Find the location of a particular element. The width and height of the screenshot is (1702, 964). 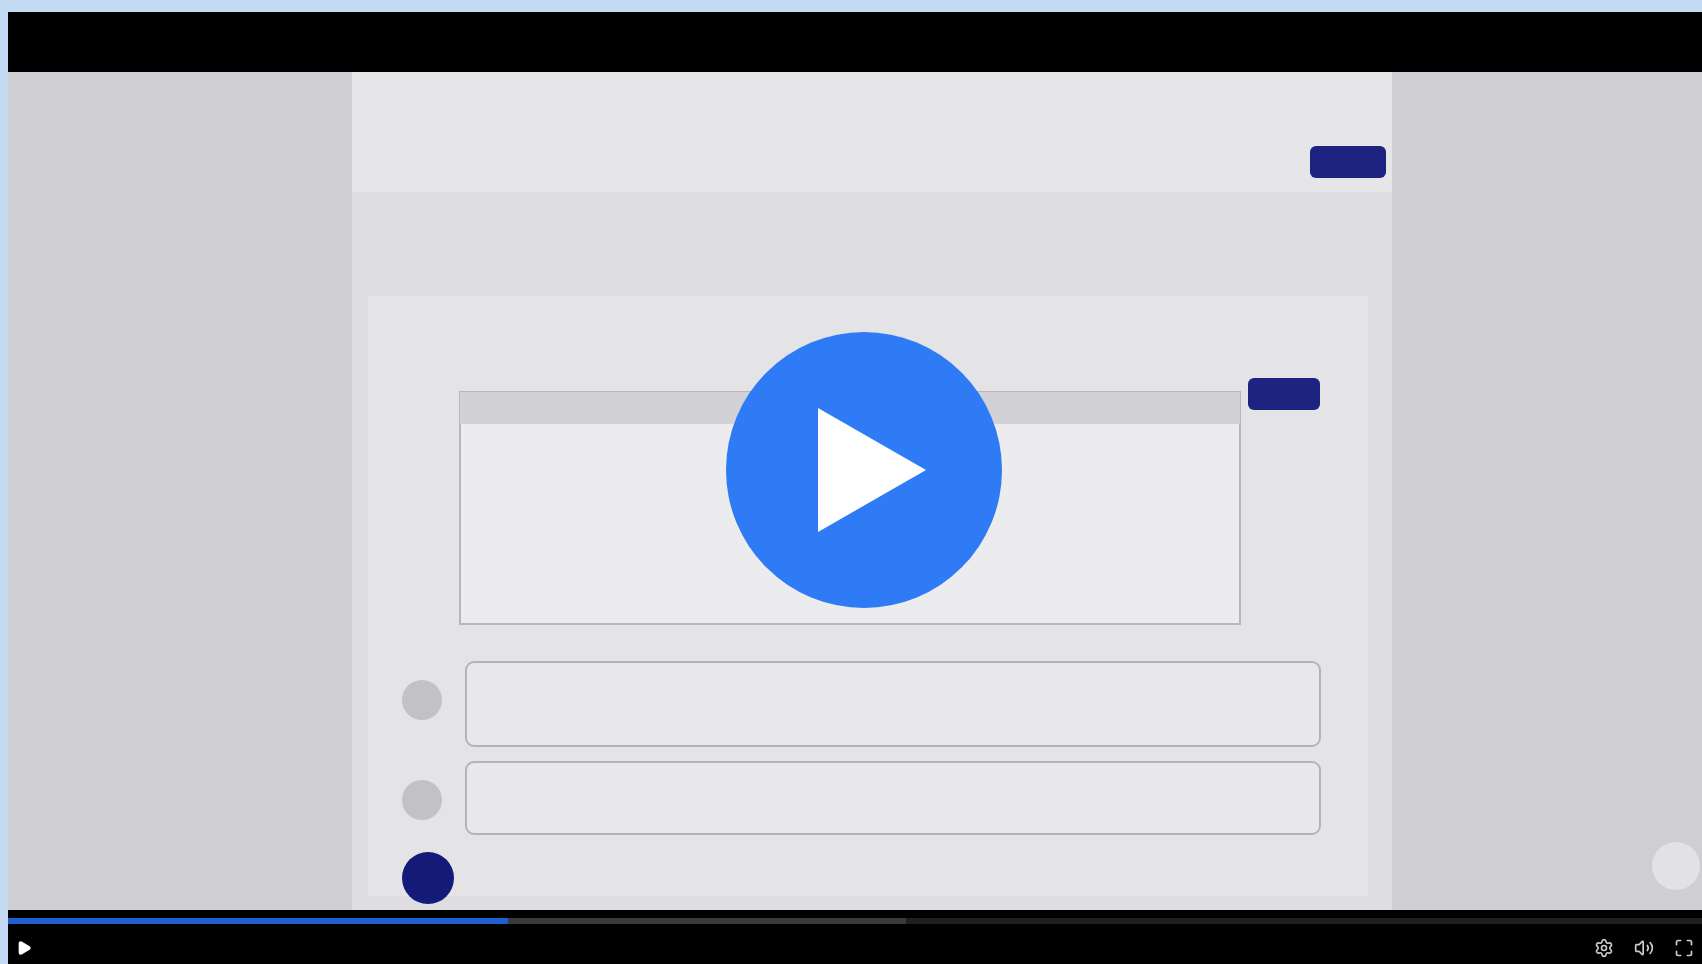

volume-icon is located at coordinates (1644, 947).